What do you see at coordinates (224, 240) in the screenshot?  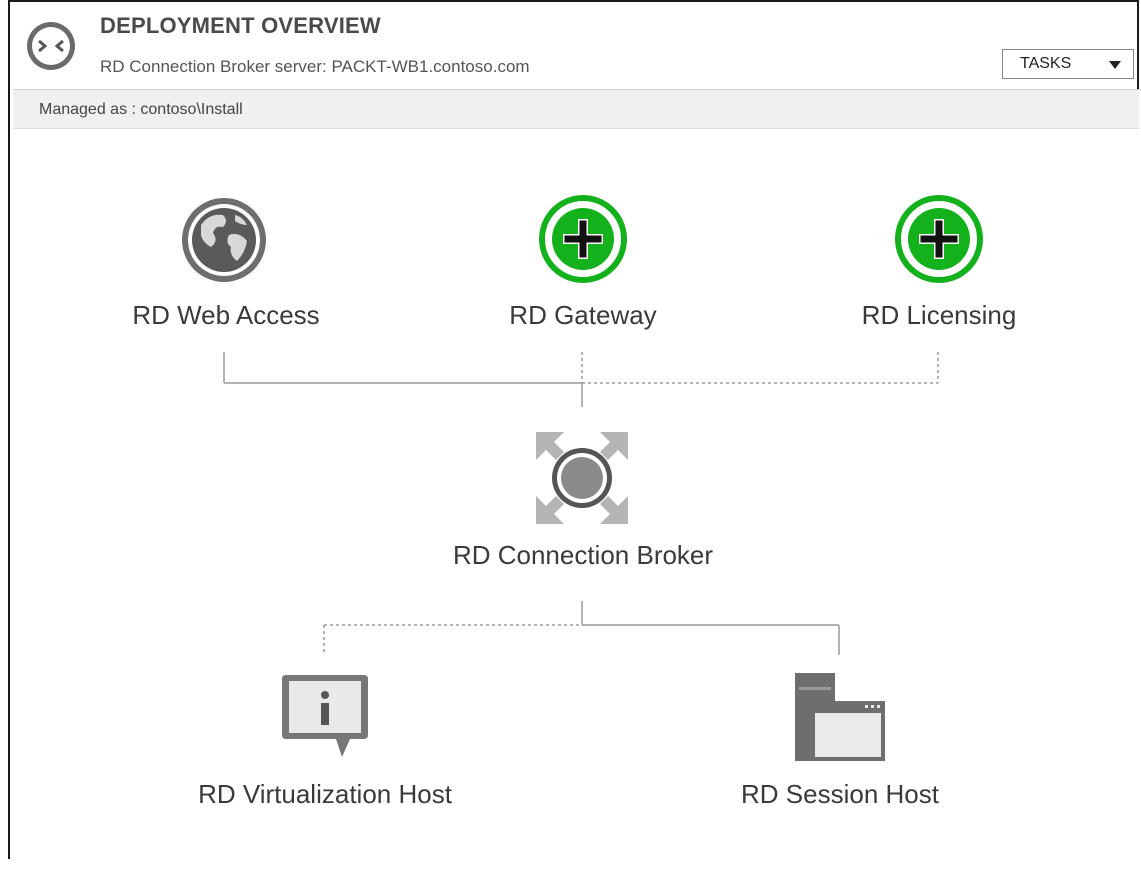 I see `globe-icon` at bounding box center [224, 240].